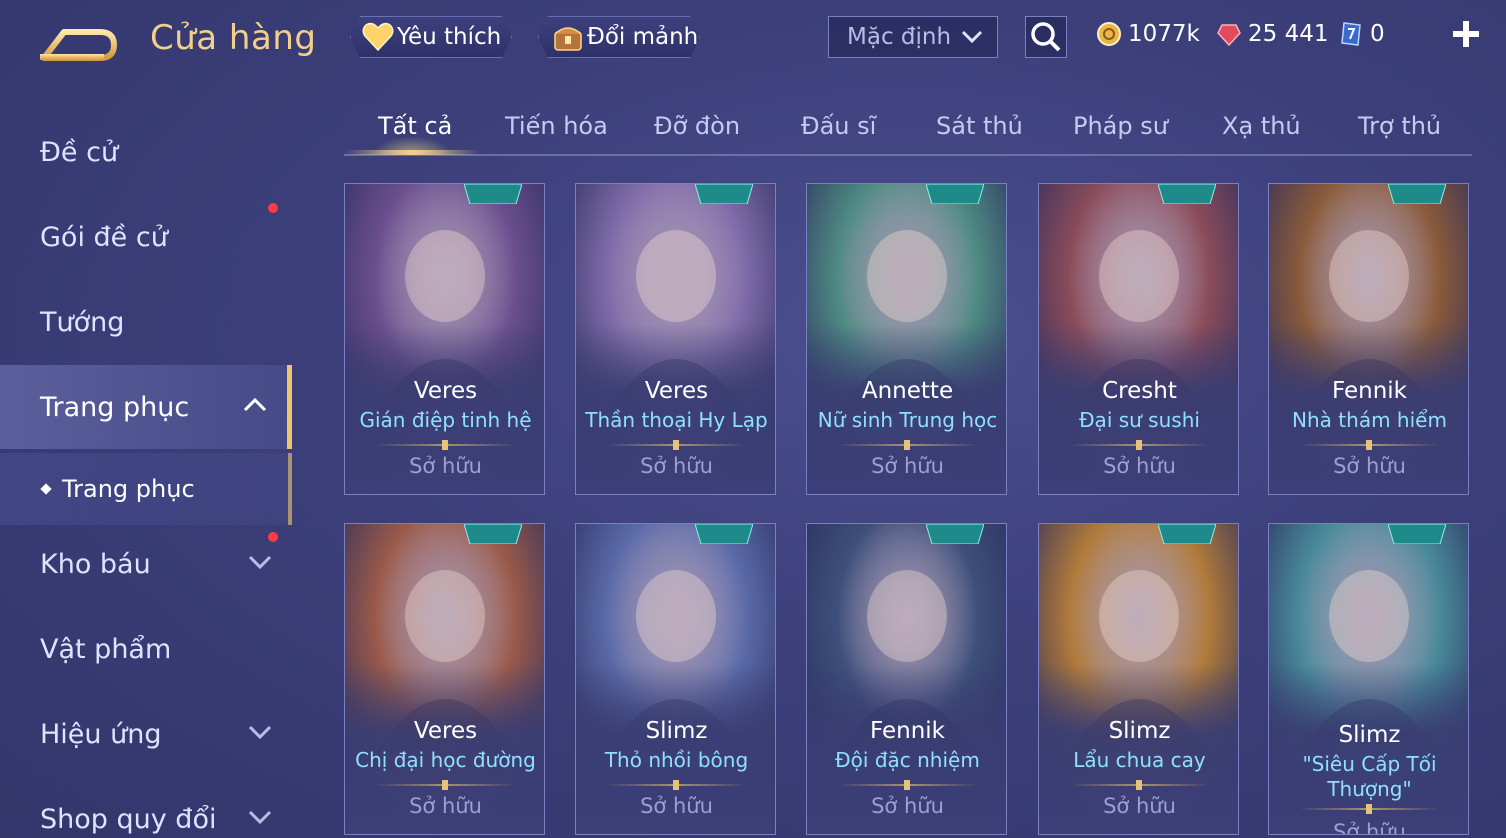  I want to click on skin-card: Veres Chị đại học đường Sở hữu, so click(444, 679).